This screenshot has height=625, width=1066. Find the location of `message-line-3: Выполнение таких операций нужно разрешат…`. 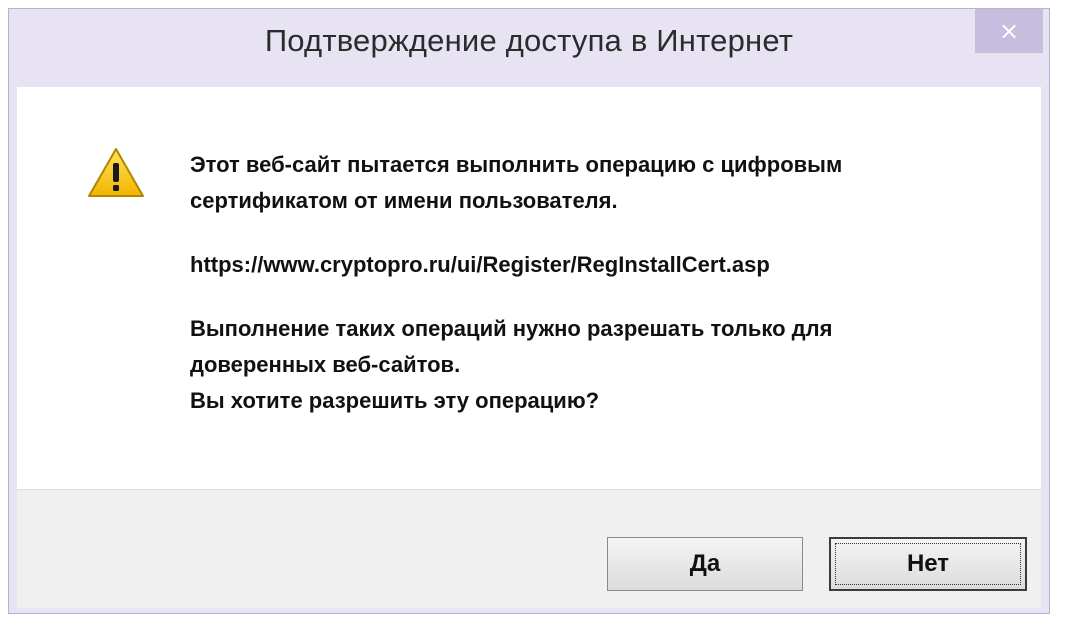

message-line-3: Выполнение таких операций нужно разрешат… is located at coordinates (511, 328).